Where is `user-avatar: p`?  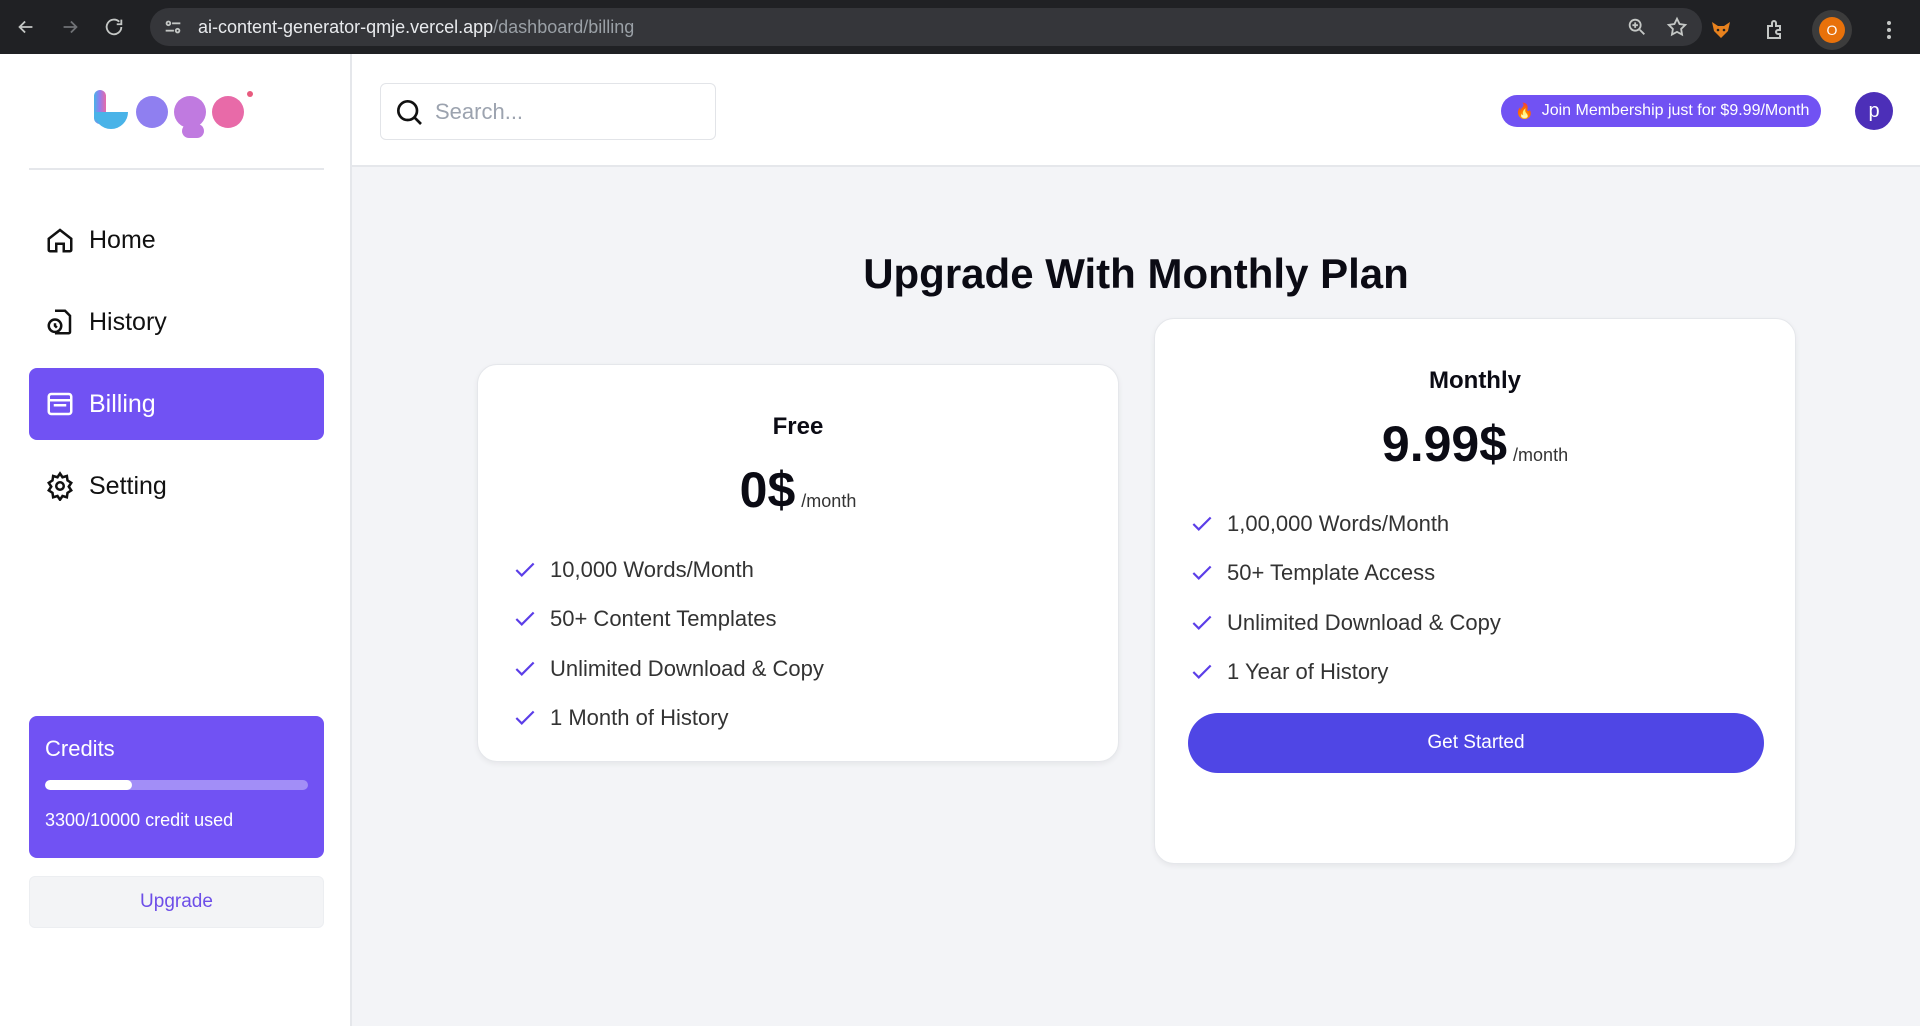
user-avatar: p is located at coordinates (1874, 111).